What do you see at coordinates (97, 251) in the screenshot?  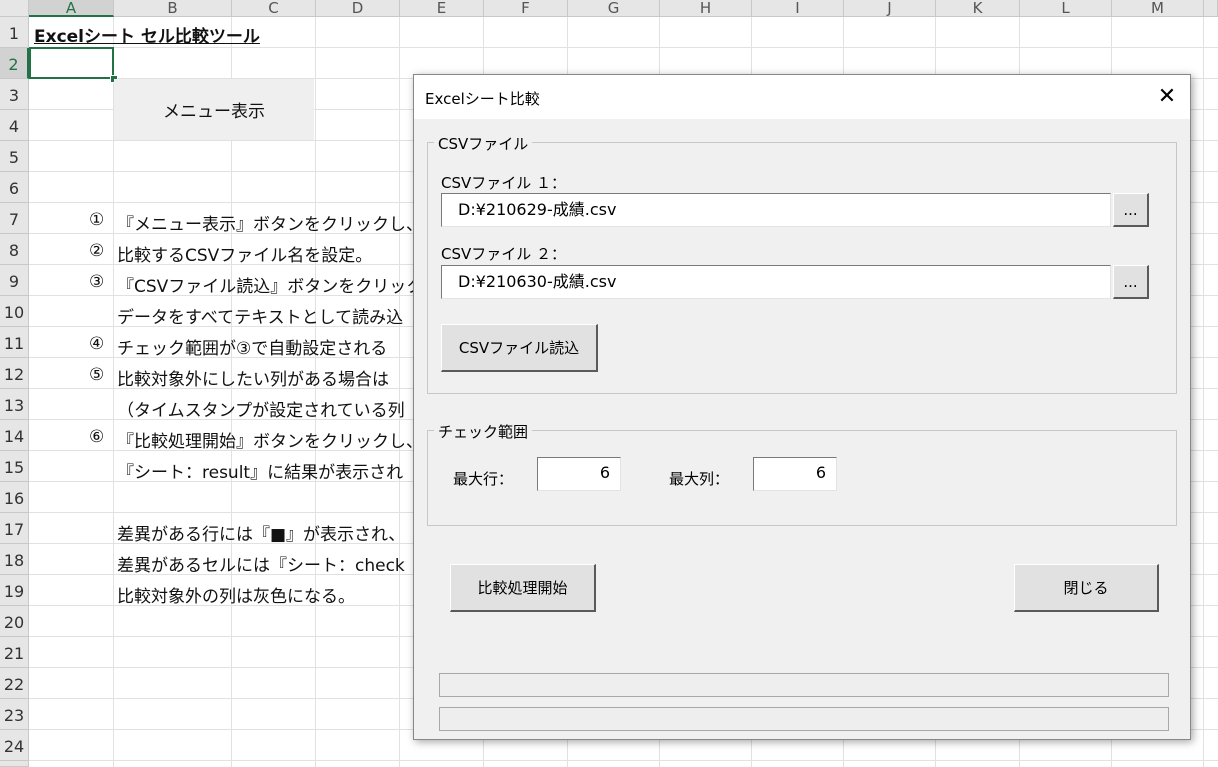 I see `step-2-marker: ②` at bounding box center [97, 251].